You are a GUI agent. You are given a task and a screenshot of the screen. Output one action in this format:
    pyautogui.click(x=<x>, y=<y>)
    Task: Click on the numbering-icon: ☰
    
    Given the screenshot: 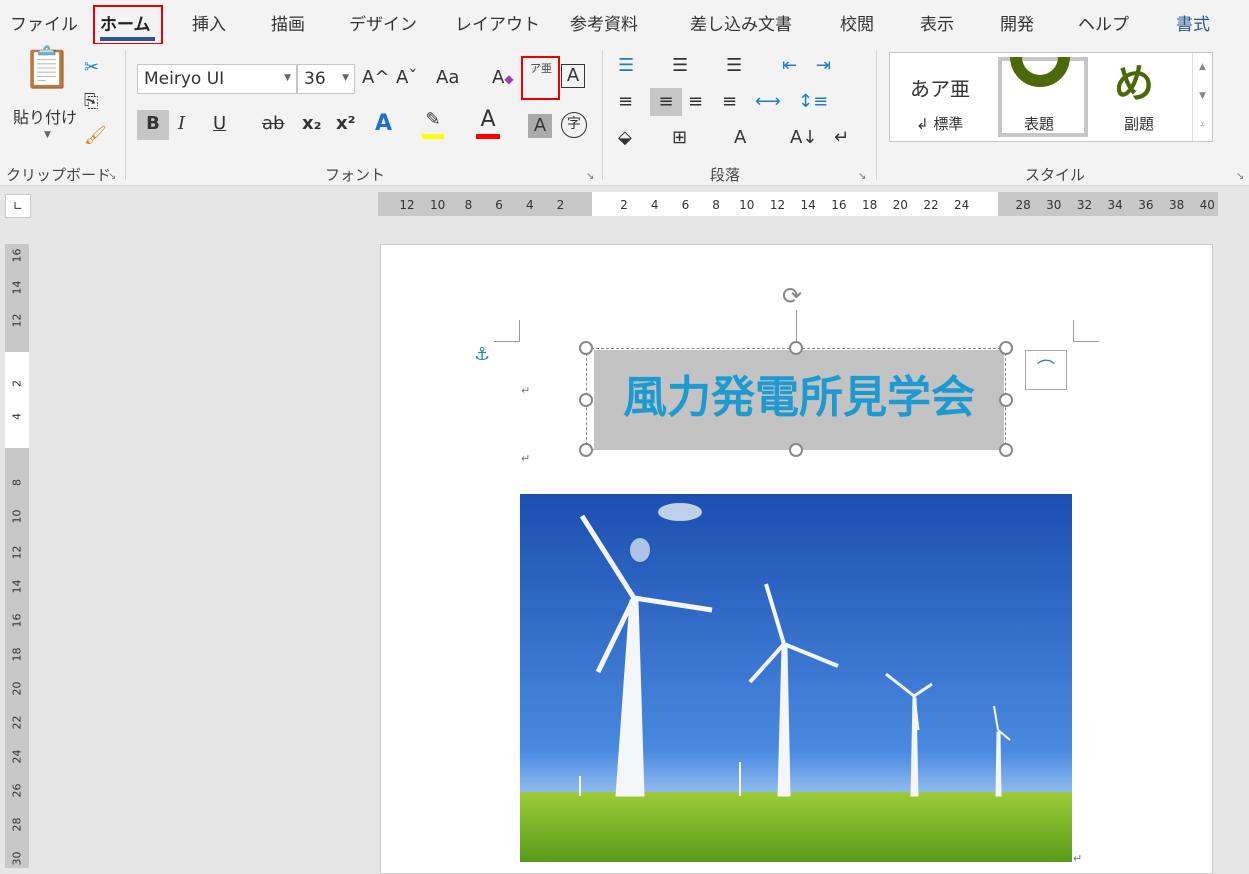 What is the action you would take?
    pyautogui.click(x=680, y=66)
    